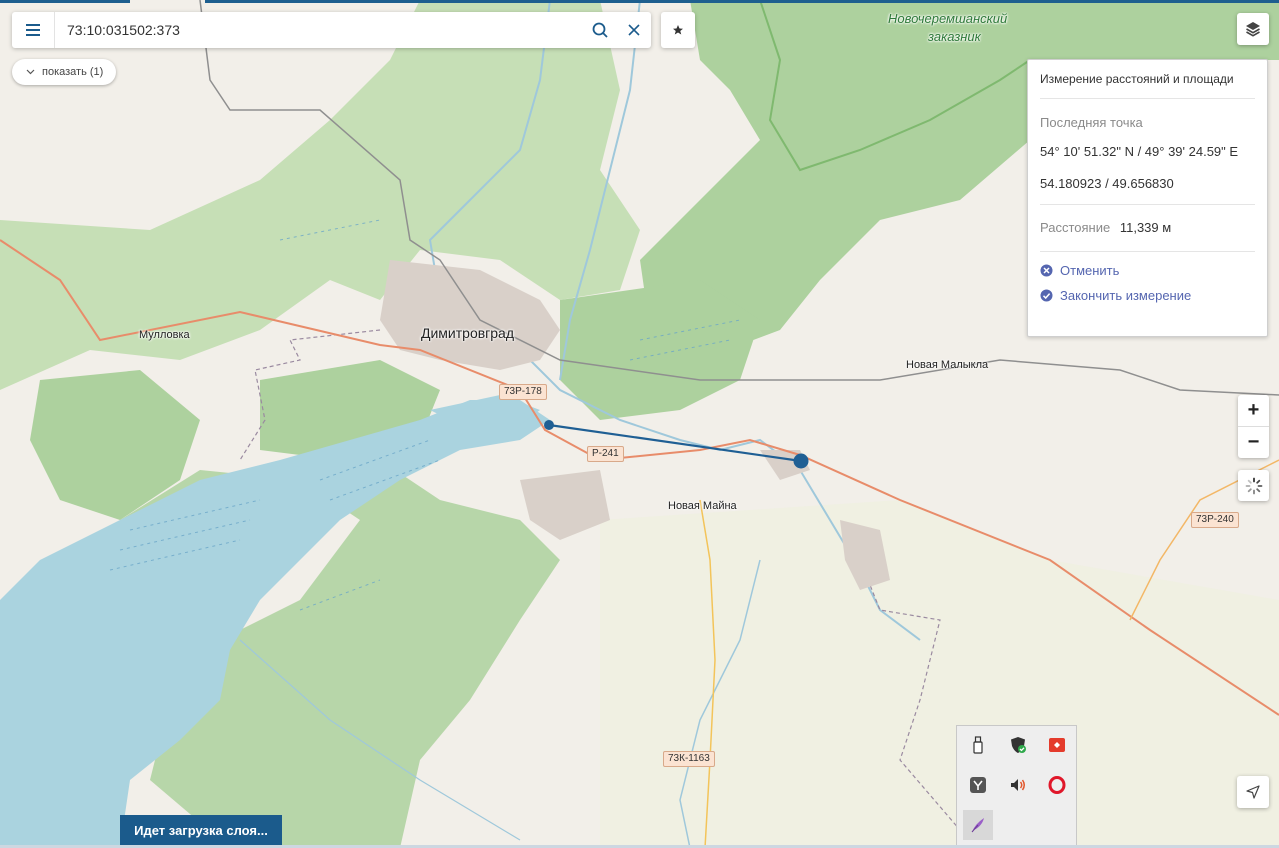  What do you see at coordinates (1090, 270) in the screenshot?
I see `cancel-measure-label: Отменить` at bounding box center [1090, 270].